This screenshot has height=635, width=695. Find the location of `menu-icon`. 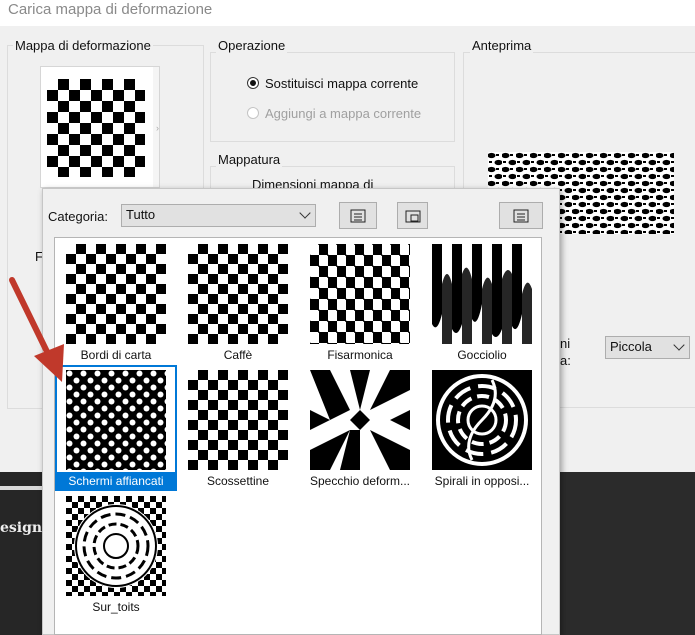

menu-icon is located at coordinates (521, 215).